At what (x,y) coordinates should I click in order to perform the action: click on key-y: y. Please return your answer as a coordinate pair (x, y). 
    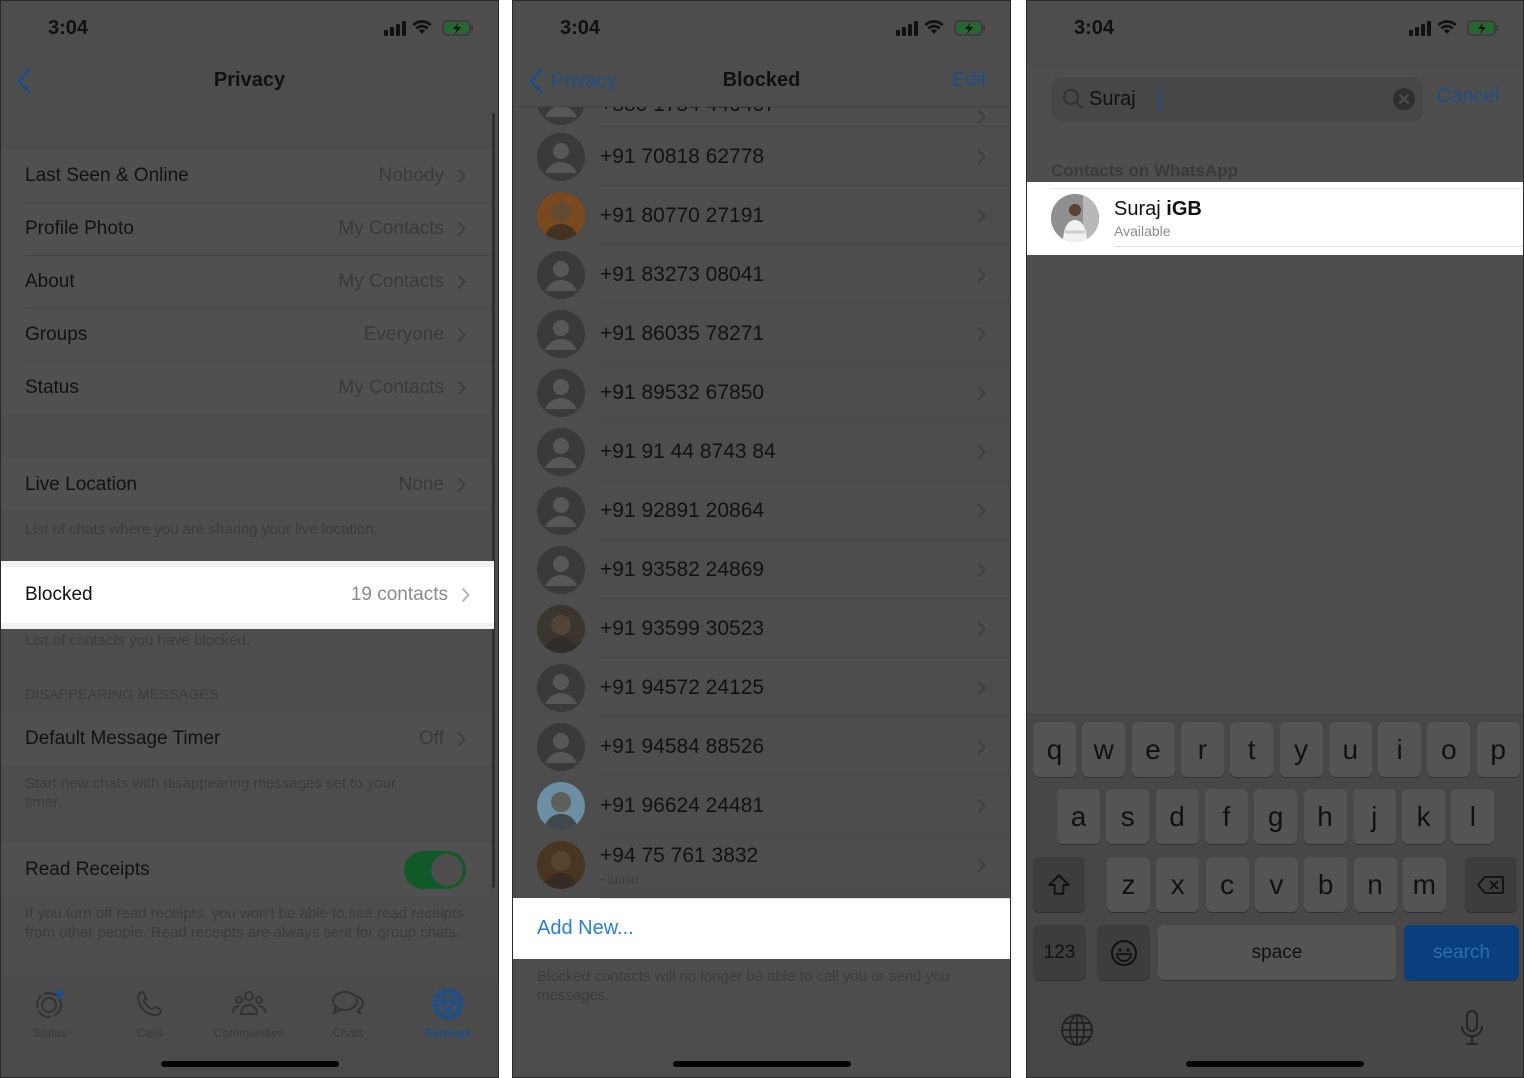
    Looking at the image, I should click on (1301, 749).